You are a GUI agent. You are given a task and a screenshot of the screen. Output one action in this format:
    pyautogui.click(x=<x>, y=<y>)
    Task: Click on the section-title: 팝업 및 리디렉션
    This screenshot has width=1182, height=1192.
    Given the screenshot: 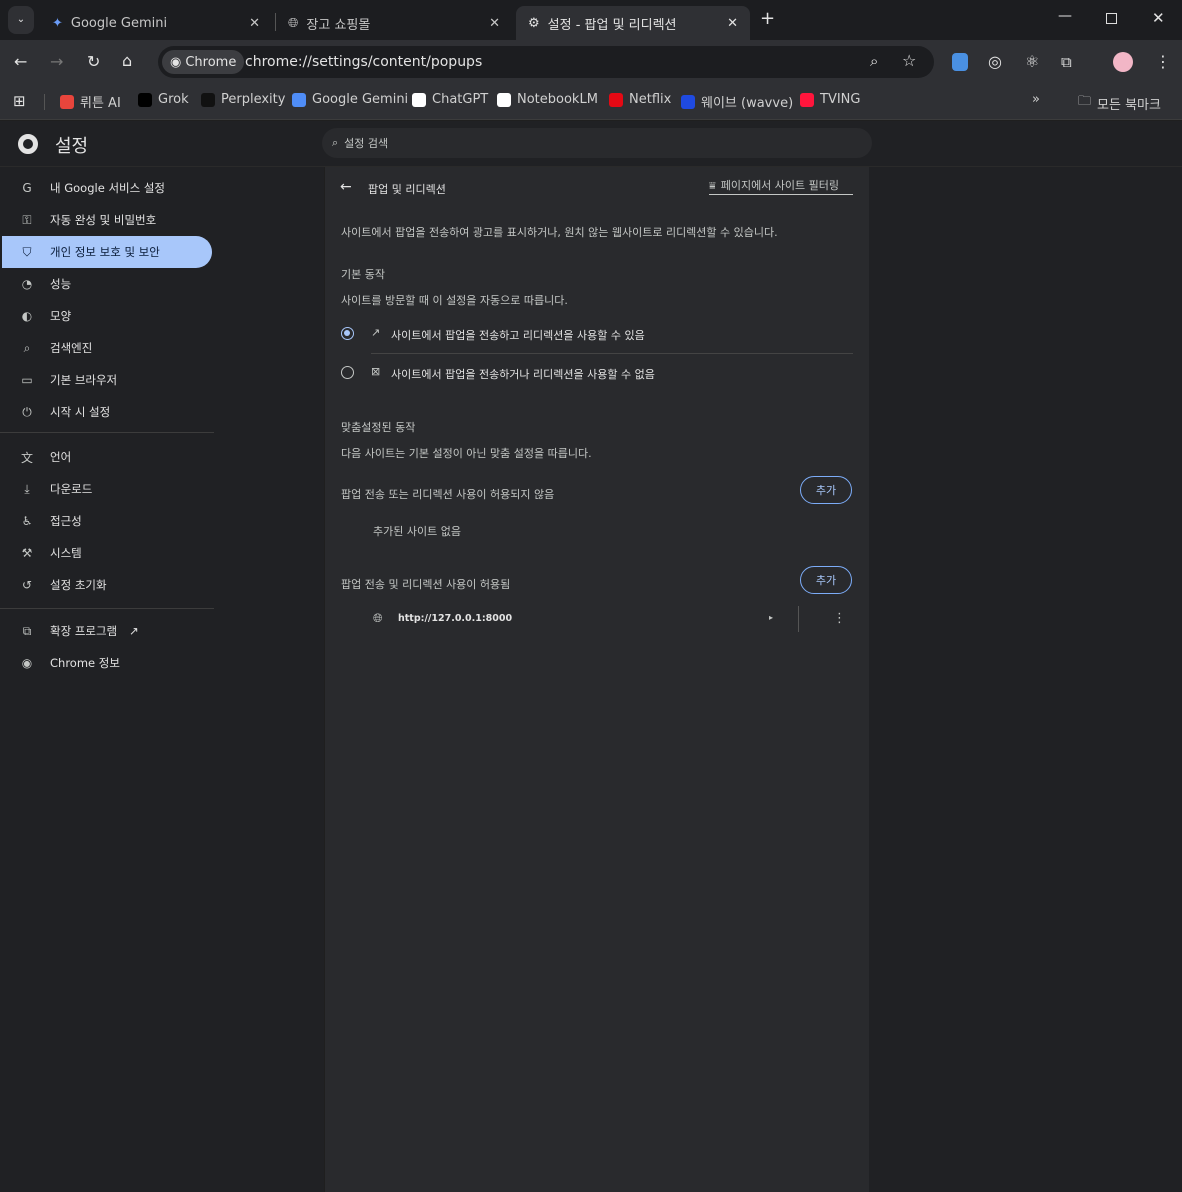 What is the action you would take?
    pyautogui.click(x=407, y=189)
    